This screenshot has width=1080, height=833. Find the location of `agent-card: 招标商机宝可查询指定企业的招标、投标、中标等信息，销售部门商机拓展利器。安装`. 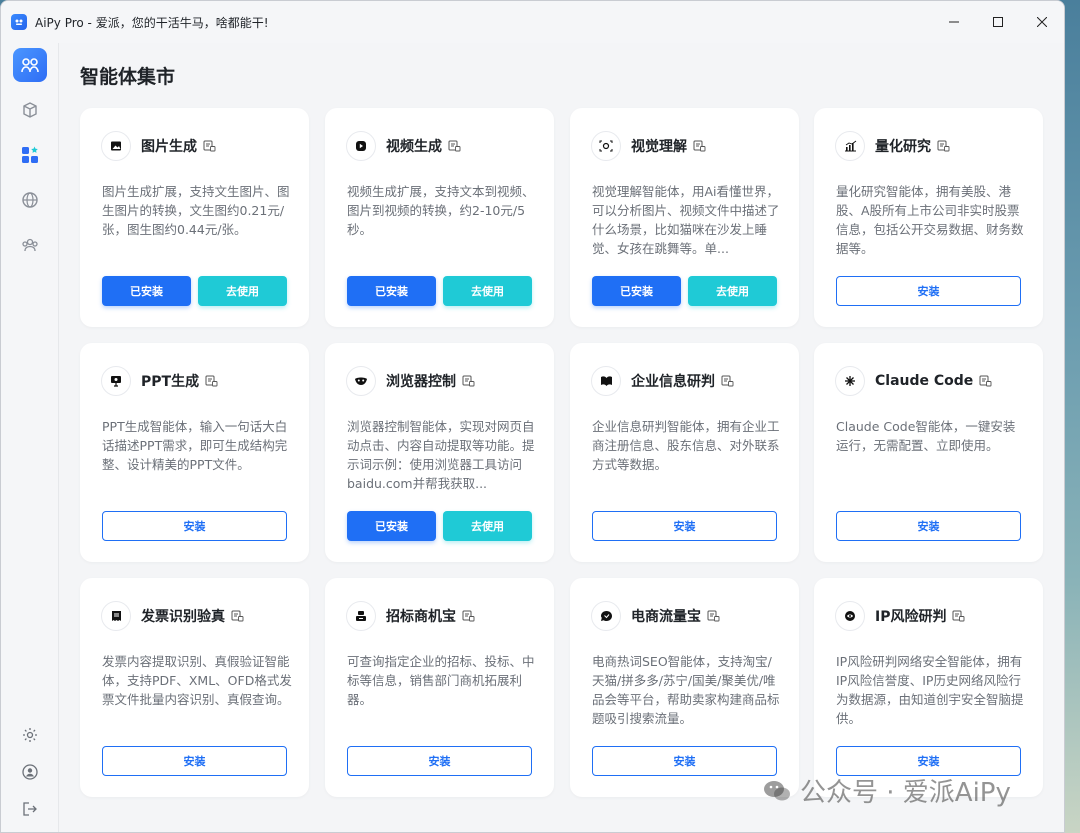

agent-card: 招标商机宝可查询指定企业的招标、投标、中标等信息，销售部门商机拓展利器。安装 is located at coordinates (439, 687).